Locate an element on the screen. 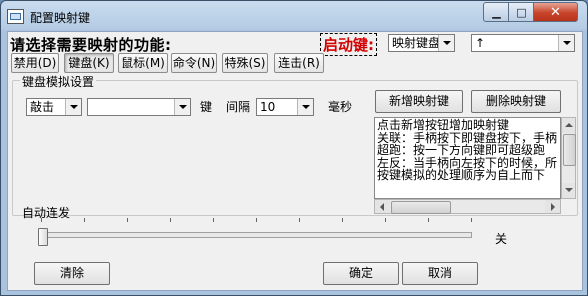  tab-keyboard: 键盘(K) is located at coordinates (89, 63).